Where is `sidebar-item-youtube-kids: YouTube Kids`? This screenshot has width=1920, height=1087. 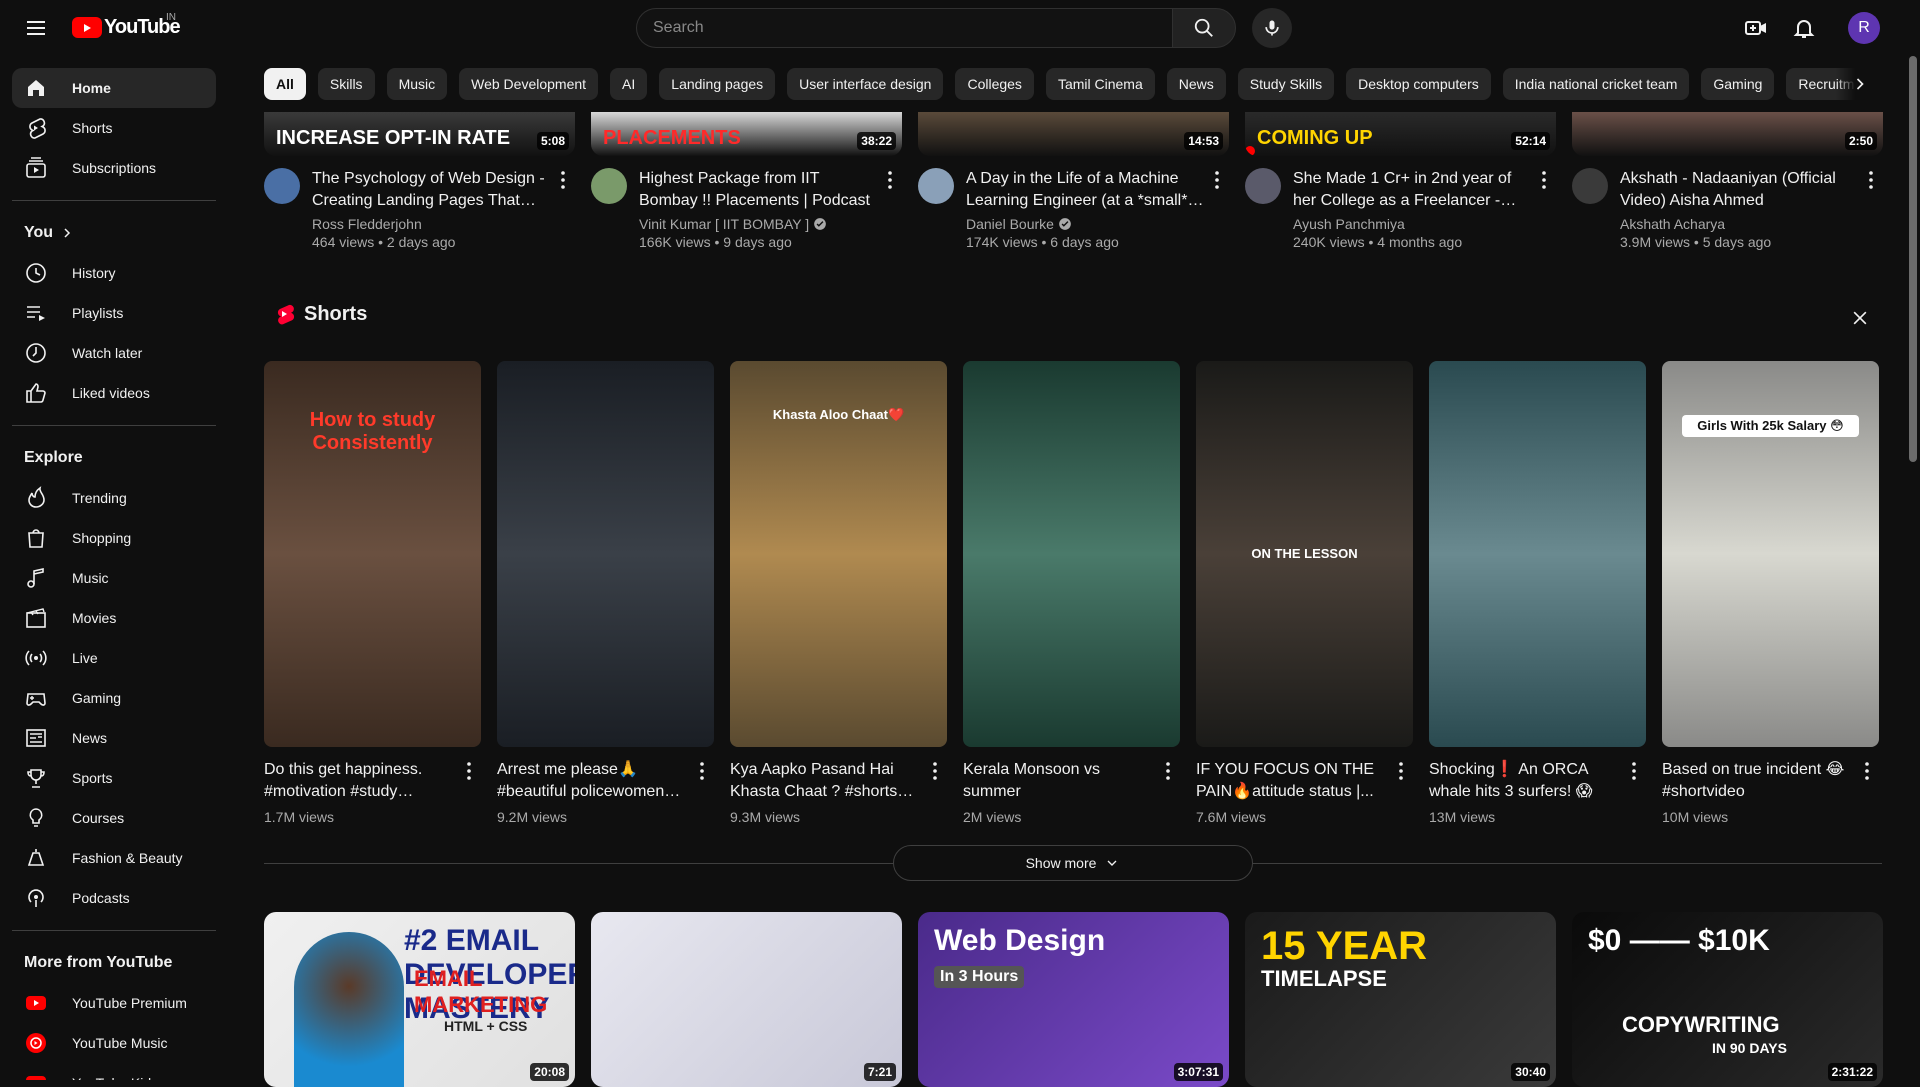 sidebar-item-youtube-kids: YouTube Kids is located at coordinates (114, 1071).